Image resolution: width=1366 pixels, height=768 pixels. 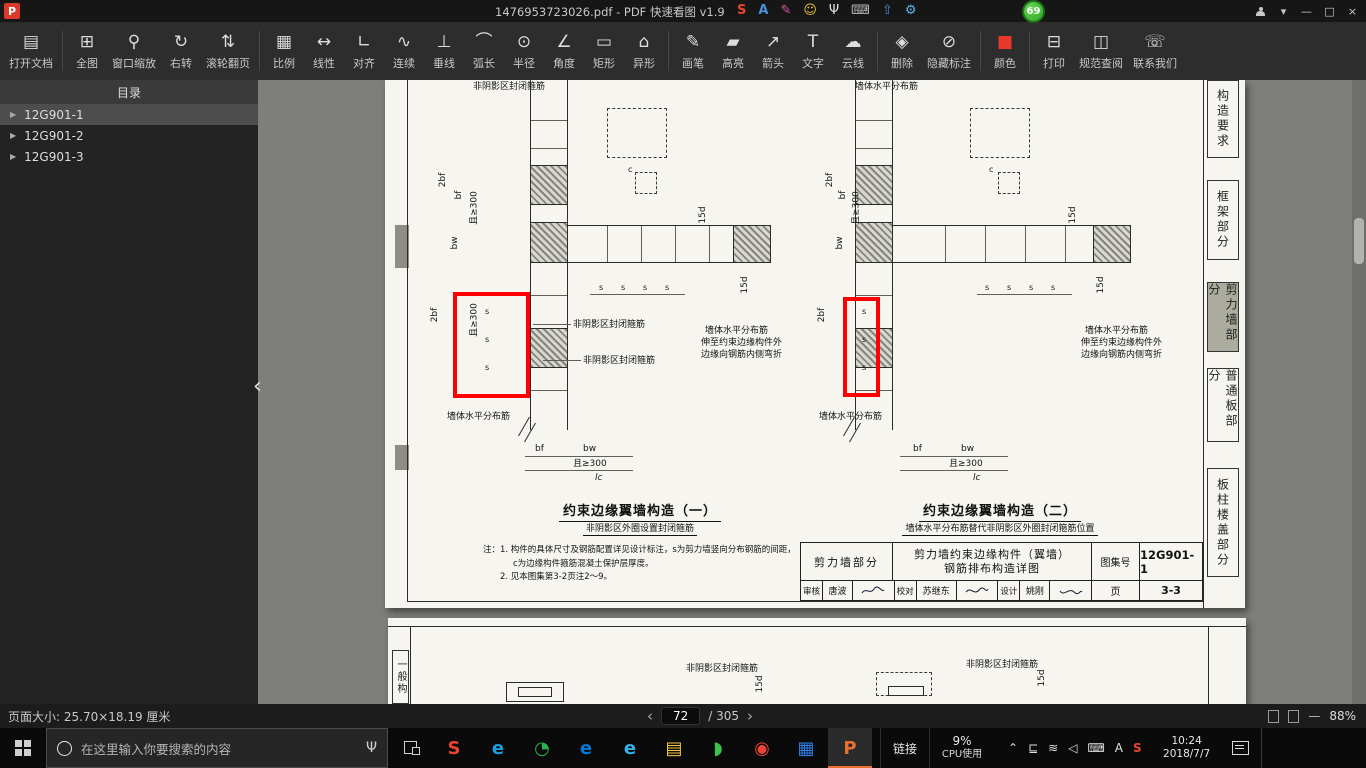 I want to click on next-page-button: ›, so click(x=750, y=716).